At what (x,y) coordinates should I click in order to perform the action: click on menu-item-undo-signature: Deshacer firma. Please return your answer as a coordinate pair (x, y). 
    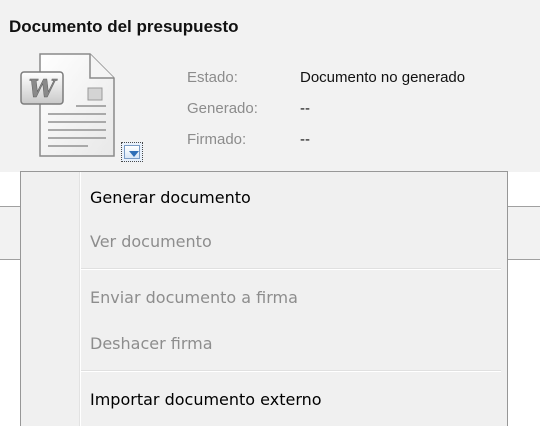
    Looking at the image, I should click on (293, 344).